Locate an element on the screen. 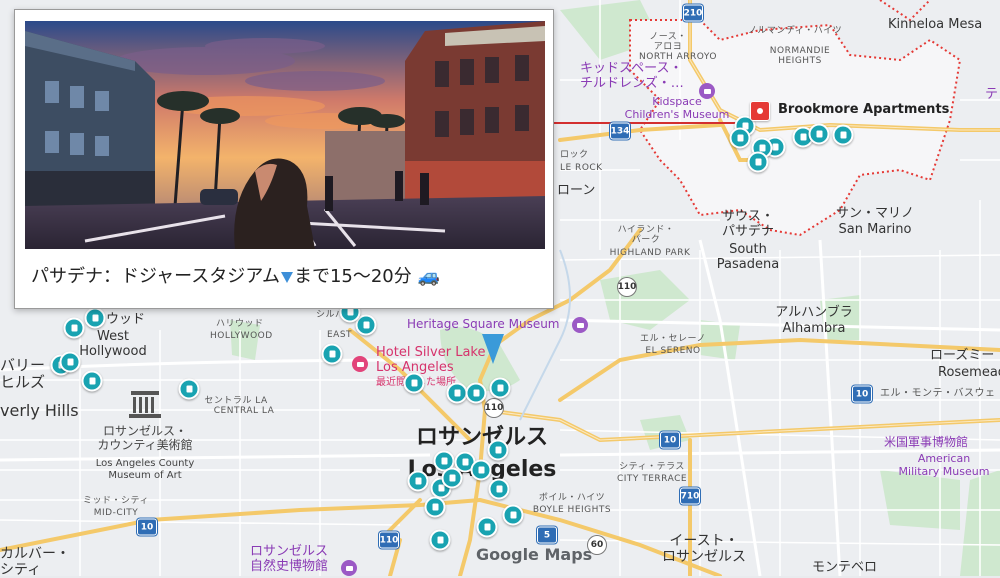  car-icon: 🚙 is located at coordinates (428, 276).